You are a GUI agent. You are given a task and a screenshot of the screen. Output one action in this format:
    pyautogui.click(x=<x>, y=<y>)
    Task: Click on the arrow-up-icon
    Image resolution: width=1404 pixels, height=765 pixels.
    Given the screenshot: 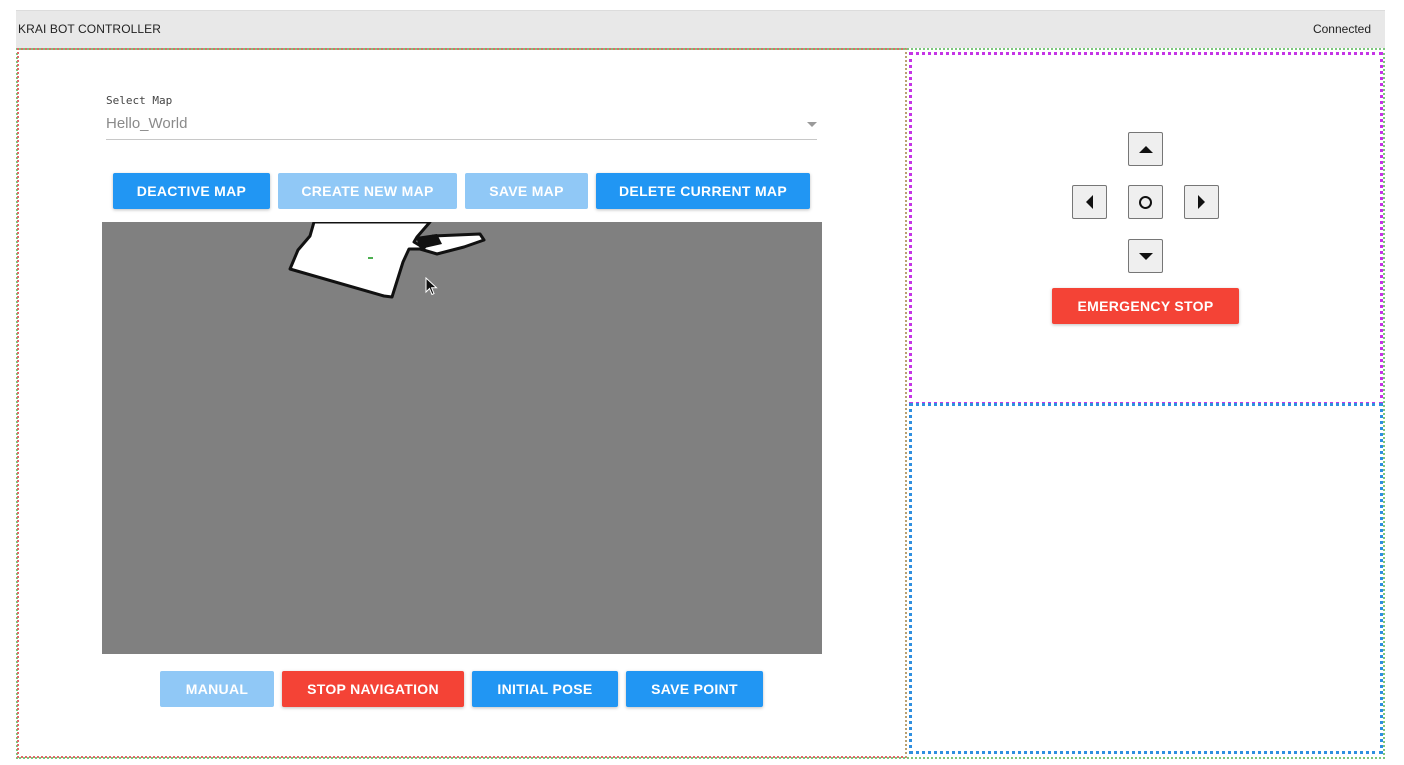 What is the action you would take?
    pyautogui.click(x=1145, y=149)
    